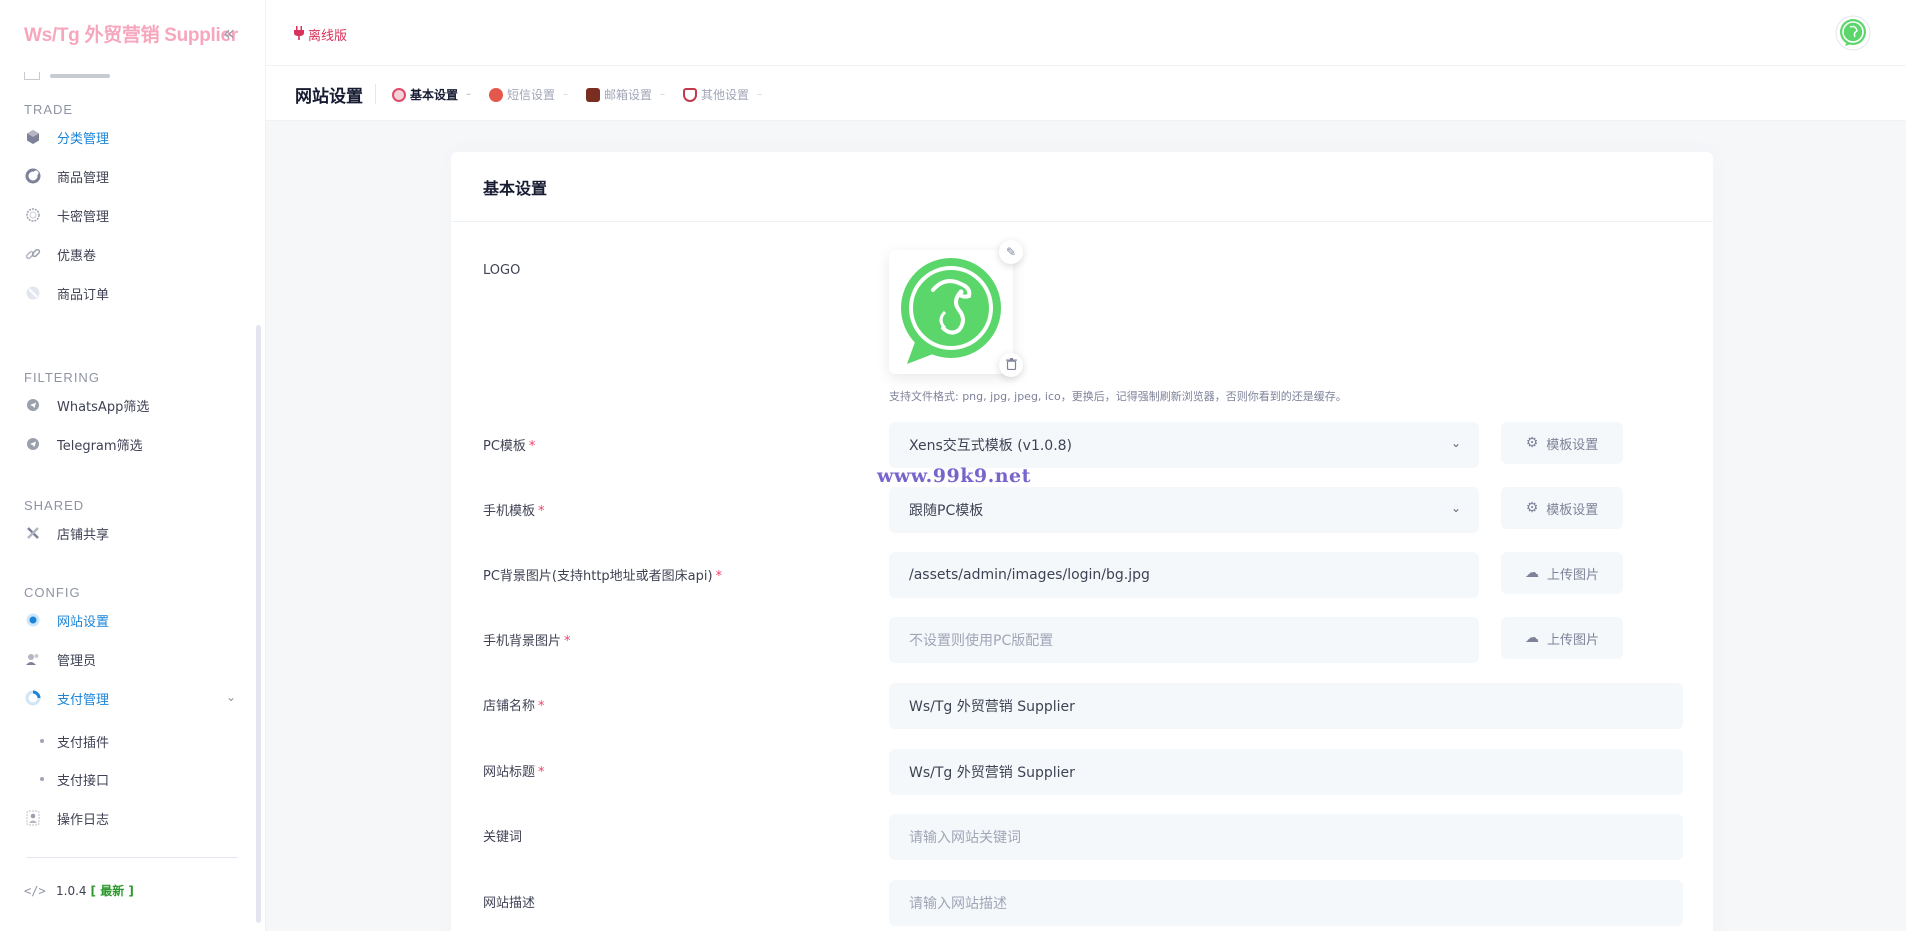  What do you see at coordinates (33, 698) in the screenshot?
I see `pie-chart-icon` at bounding box center [33, 698].